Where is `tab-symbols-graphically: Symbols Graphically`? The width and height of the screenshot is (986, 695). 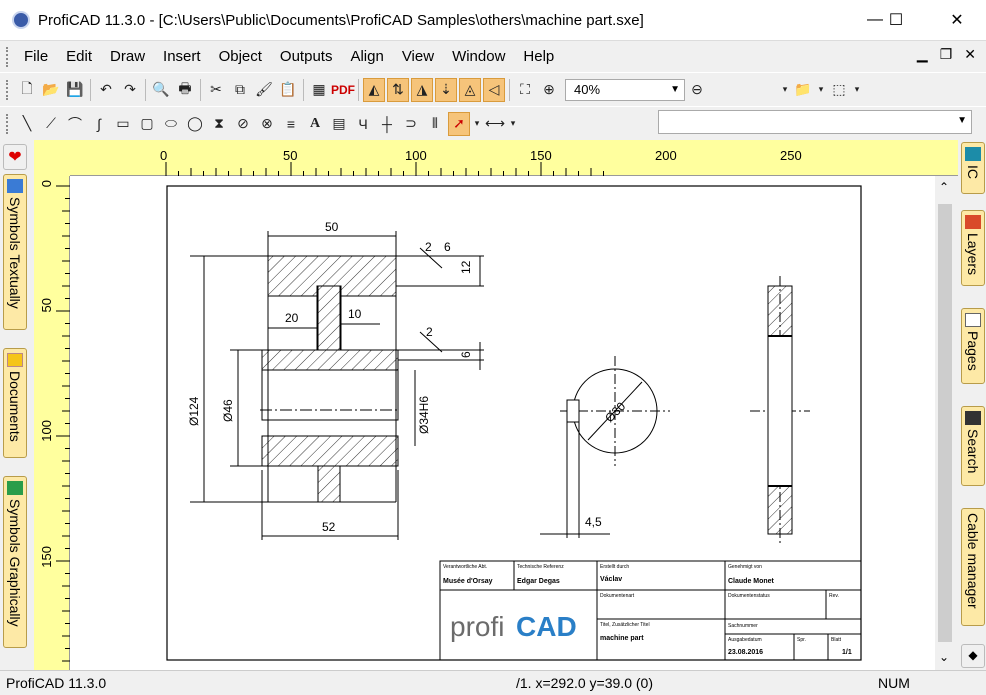 tab-symbols-graphically: Symbols Graphically is located at coordinates (15, 562).